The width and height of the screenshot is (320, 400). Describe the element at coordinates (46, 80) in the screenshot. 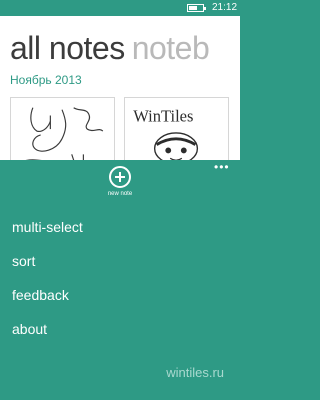

I see `month-header: Ноябрь 2013` at that location.